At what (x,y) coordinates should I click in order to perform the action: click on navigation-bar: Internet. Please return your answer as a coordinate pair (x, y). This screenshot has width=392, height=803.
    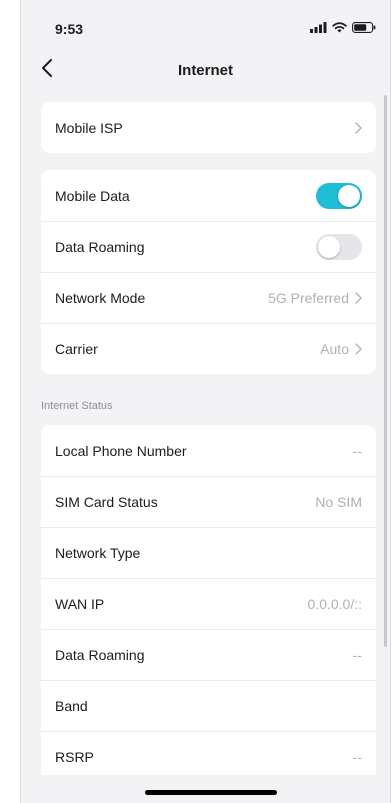
    Looking at the image, I should click on (205, 70).